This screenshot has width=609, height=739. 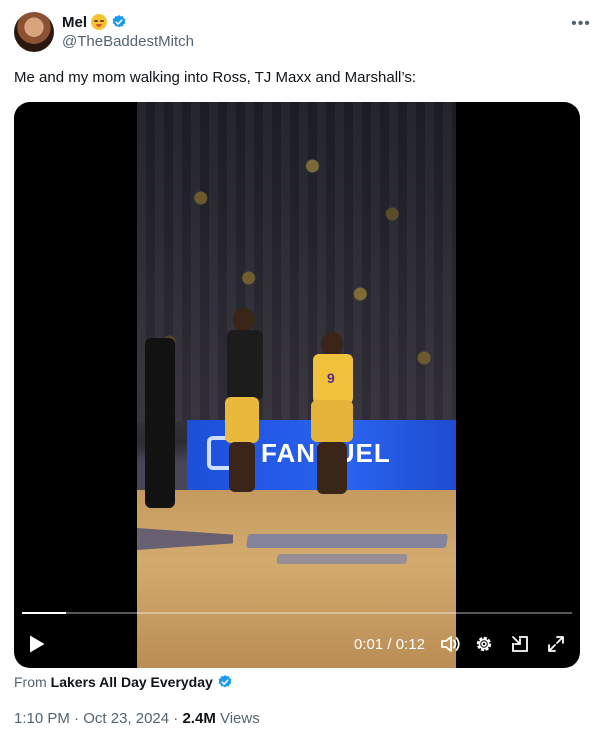 What do you see at coordinates (237, 718) in the screenshot?
I see `views-label: Views` at bounding box center [237, 718].